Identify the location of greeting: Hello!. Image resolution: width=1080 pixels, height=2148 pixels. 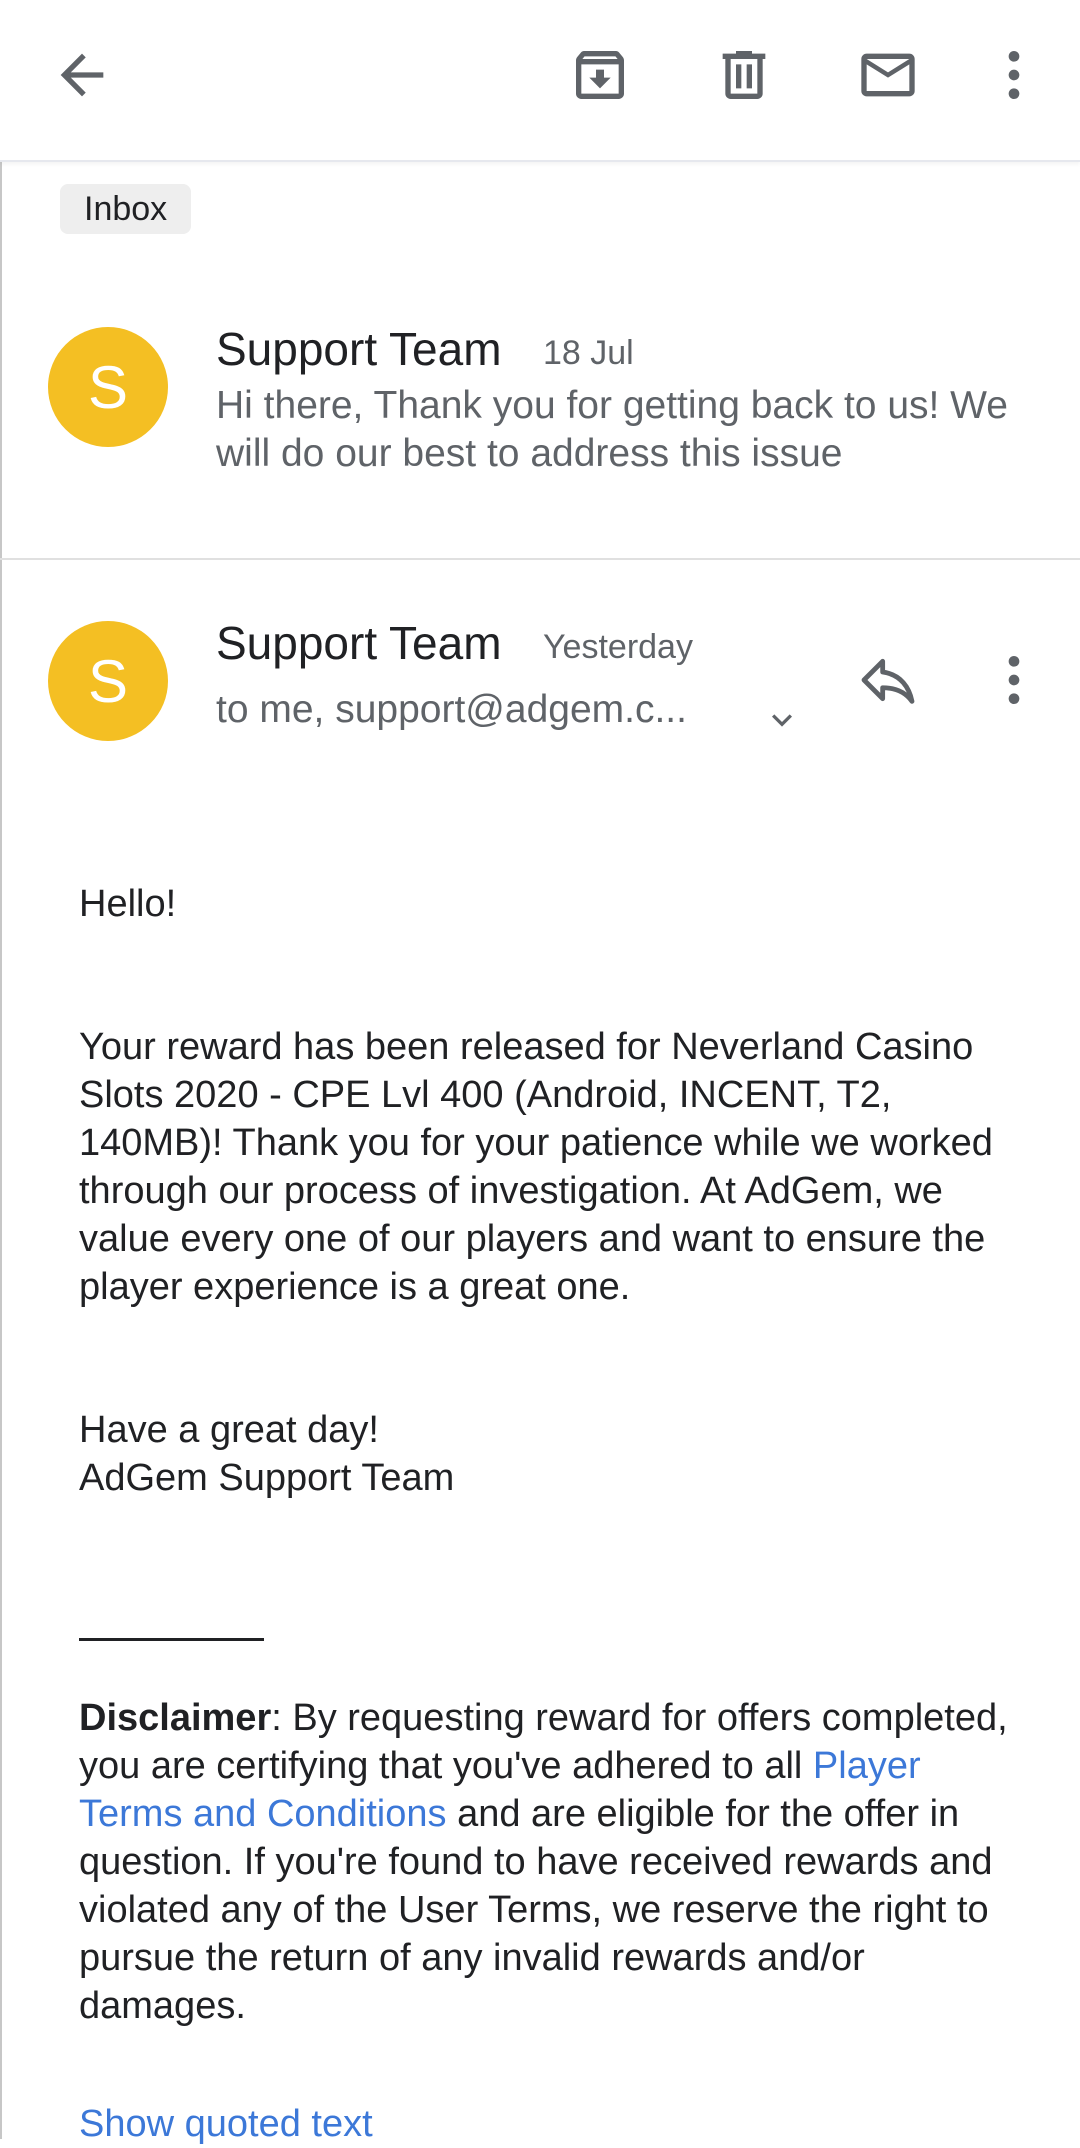
(128, 904).